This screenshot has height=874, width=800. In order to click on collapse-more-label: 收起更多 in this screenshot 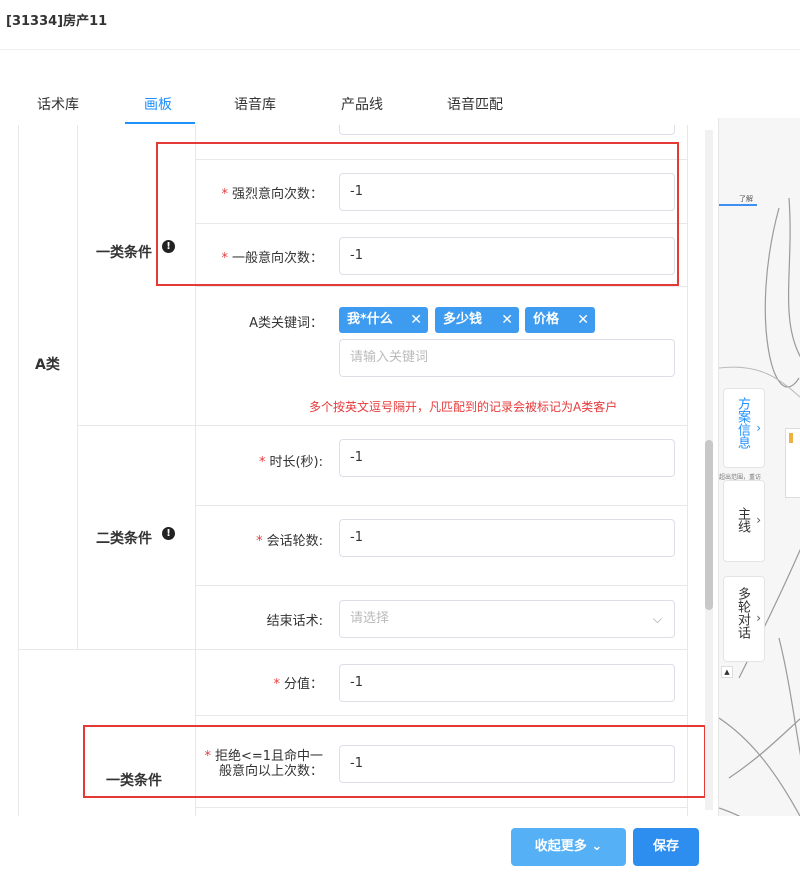, I will do `click(560, 846)`.